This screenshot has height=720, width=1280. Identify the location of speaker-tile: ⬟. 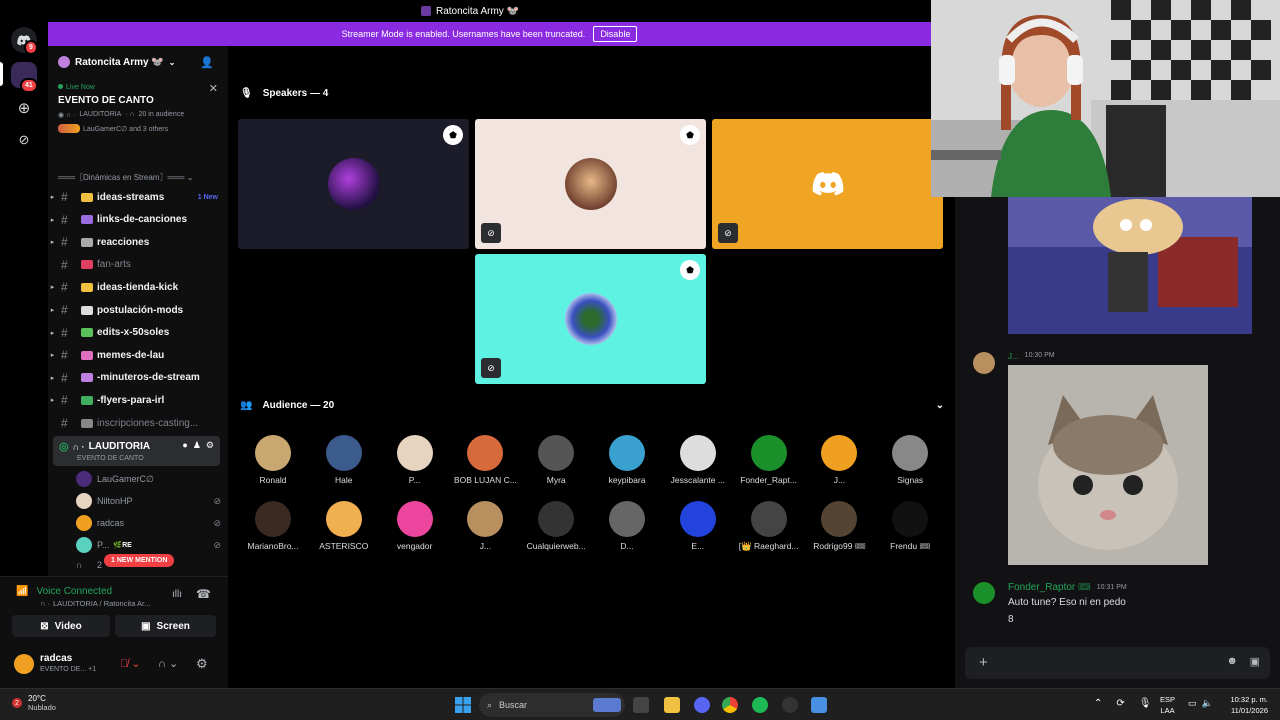
(353, 184).